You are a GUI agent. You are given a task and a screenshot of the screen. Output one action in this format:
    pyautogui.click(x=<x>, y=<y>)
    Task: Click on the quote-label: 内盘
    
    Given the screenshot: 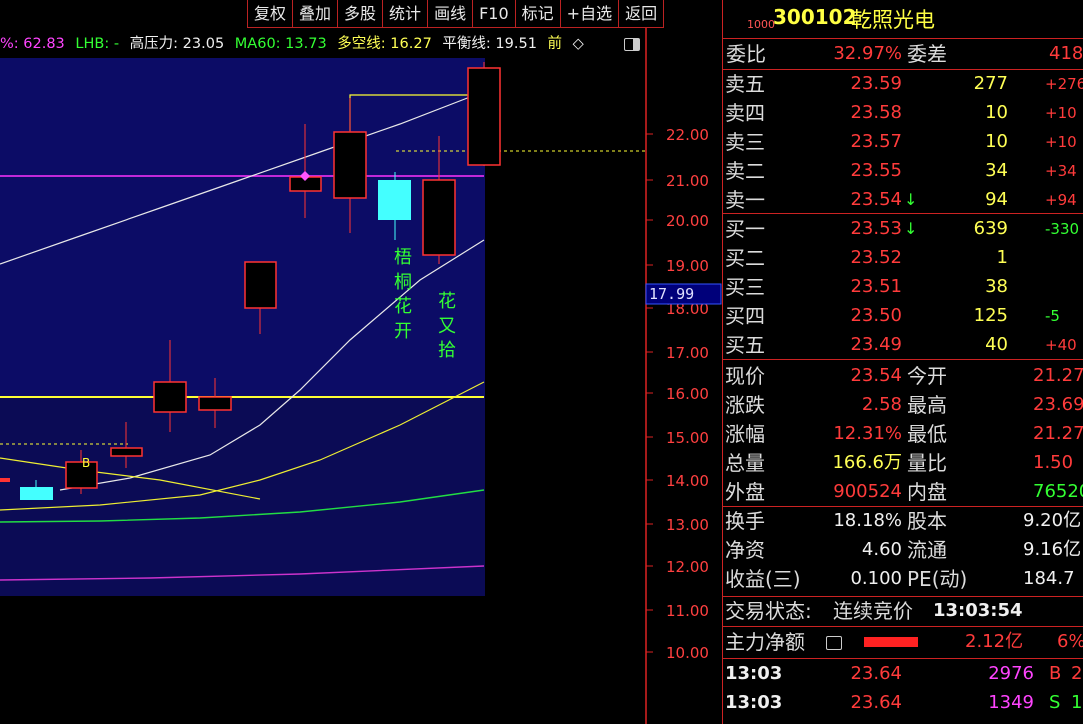 What is the action you would take?
    pyautogui.click(x=927, y=492)
    